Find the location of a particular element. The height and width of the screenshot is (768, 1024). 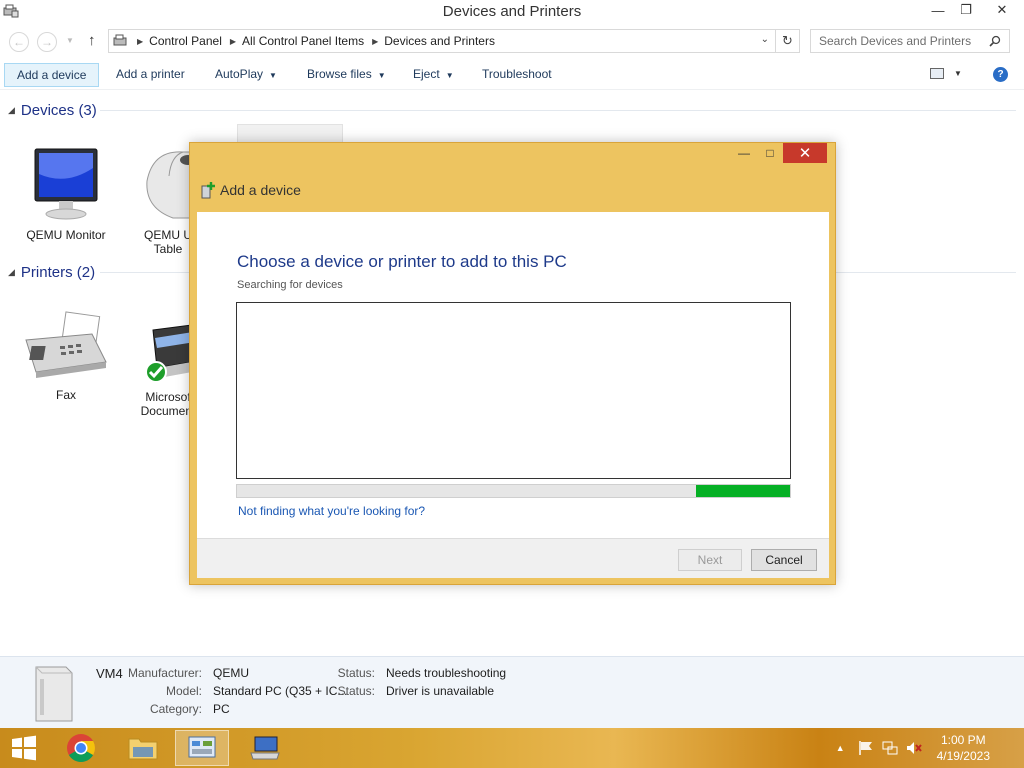

computer-tower-icon is located at coordinates (54, 694).